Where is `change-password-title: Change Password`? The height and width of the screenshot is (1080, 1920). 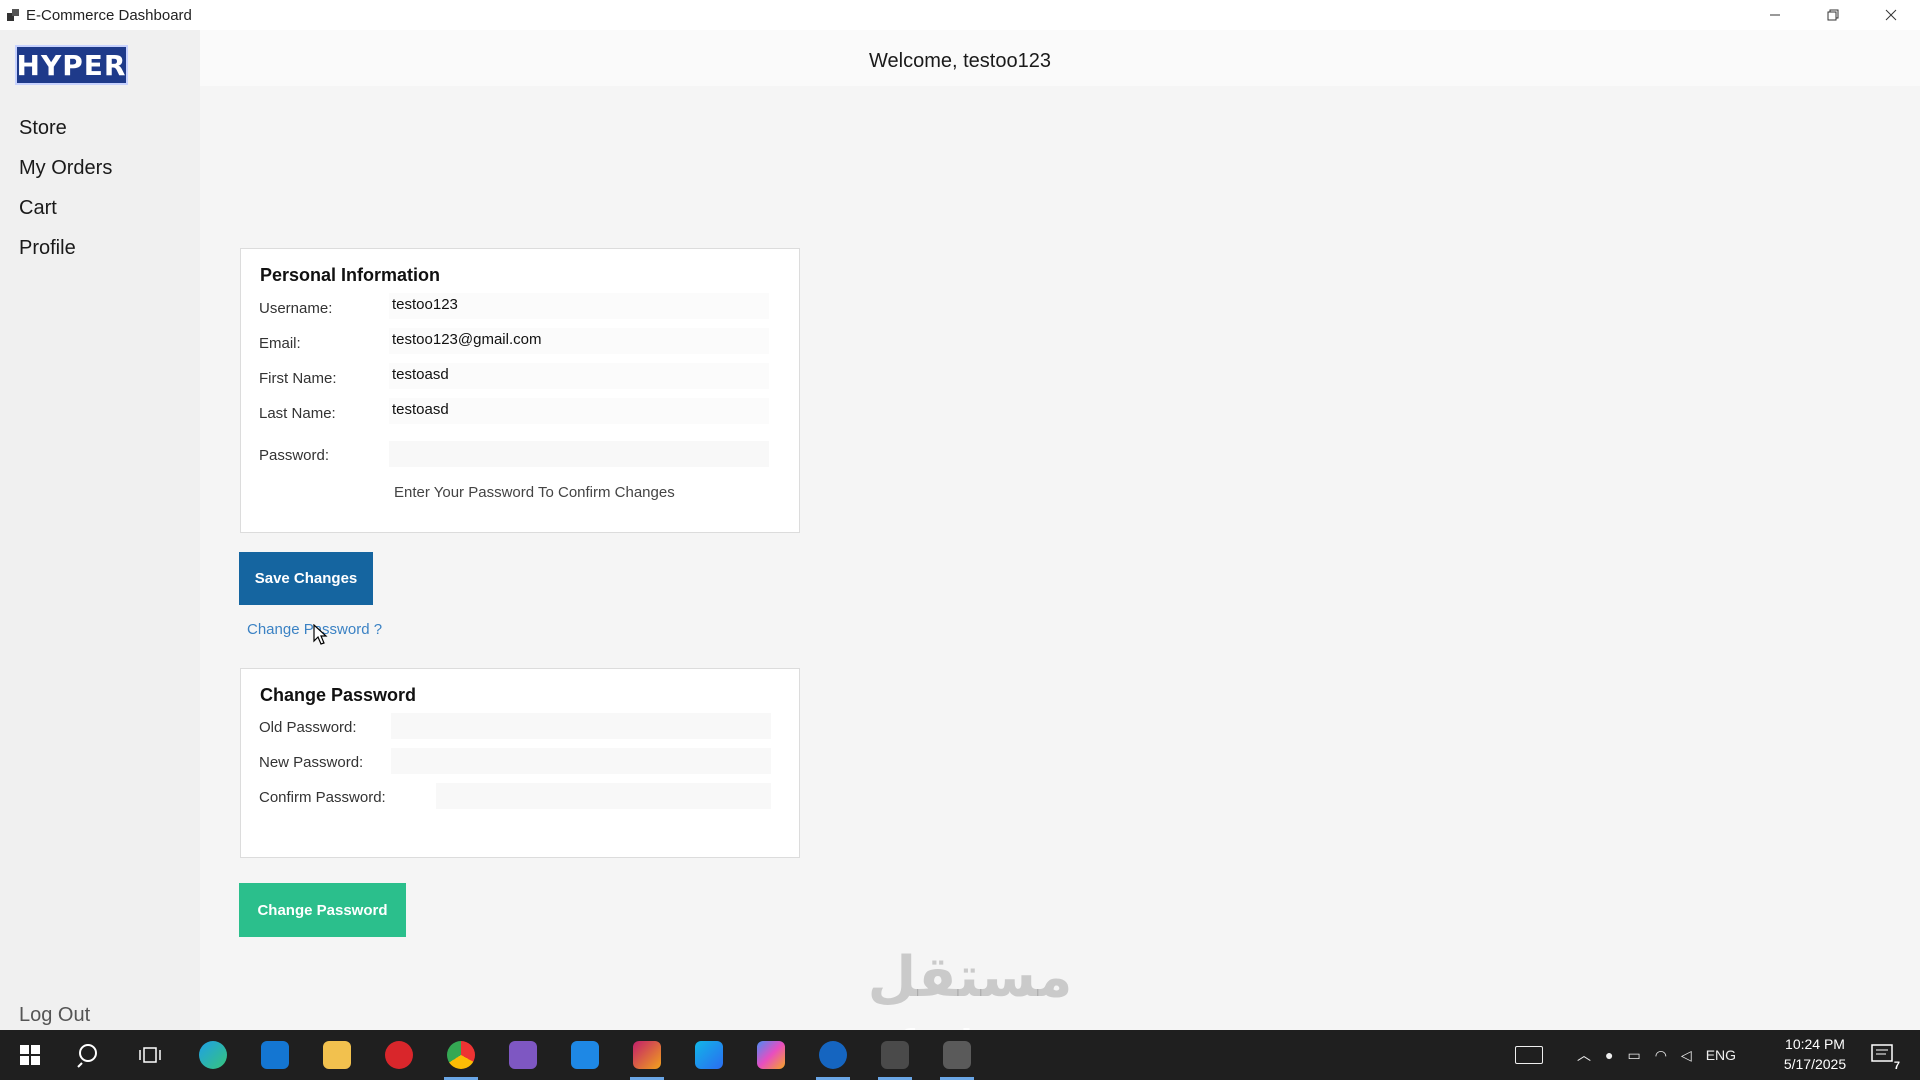 change-password-title: Change Password is located at coordinates (338, 695).